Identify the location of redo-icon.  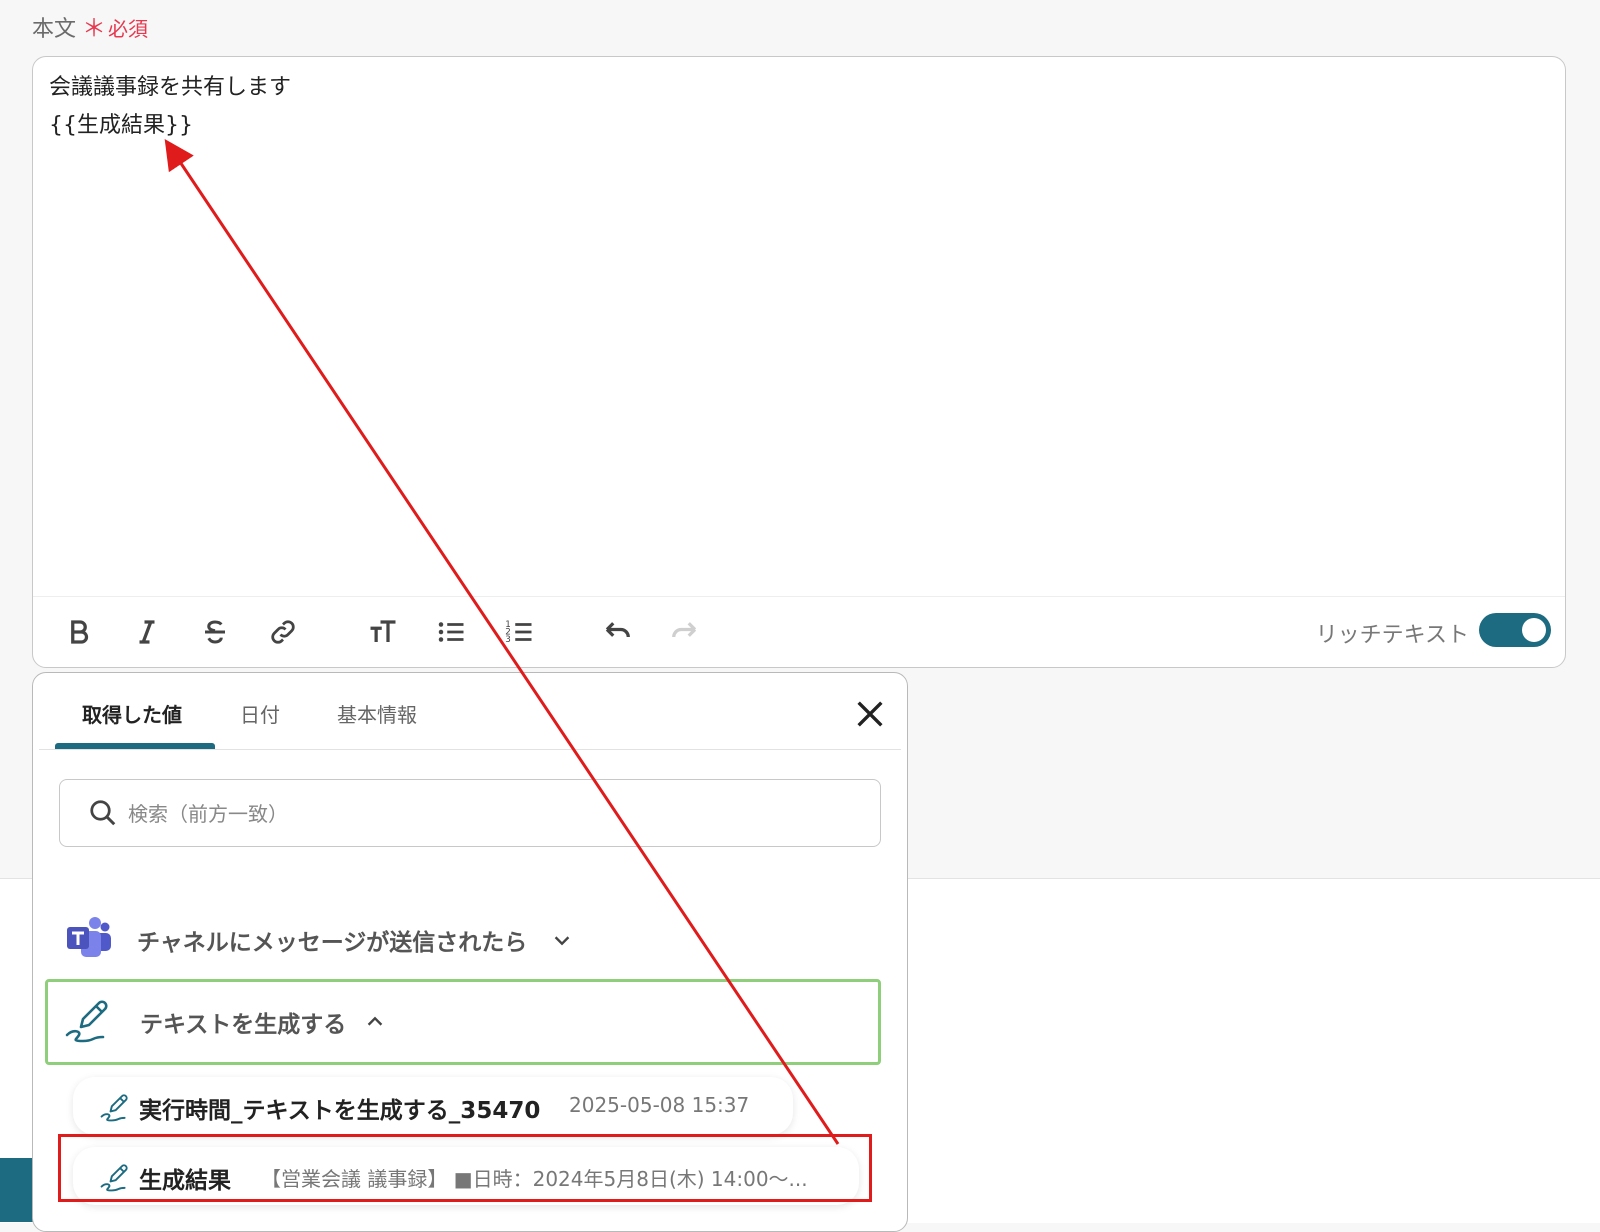
(685, 632).